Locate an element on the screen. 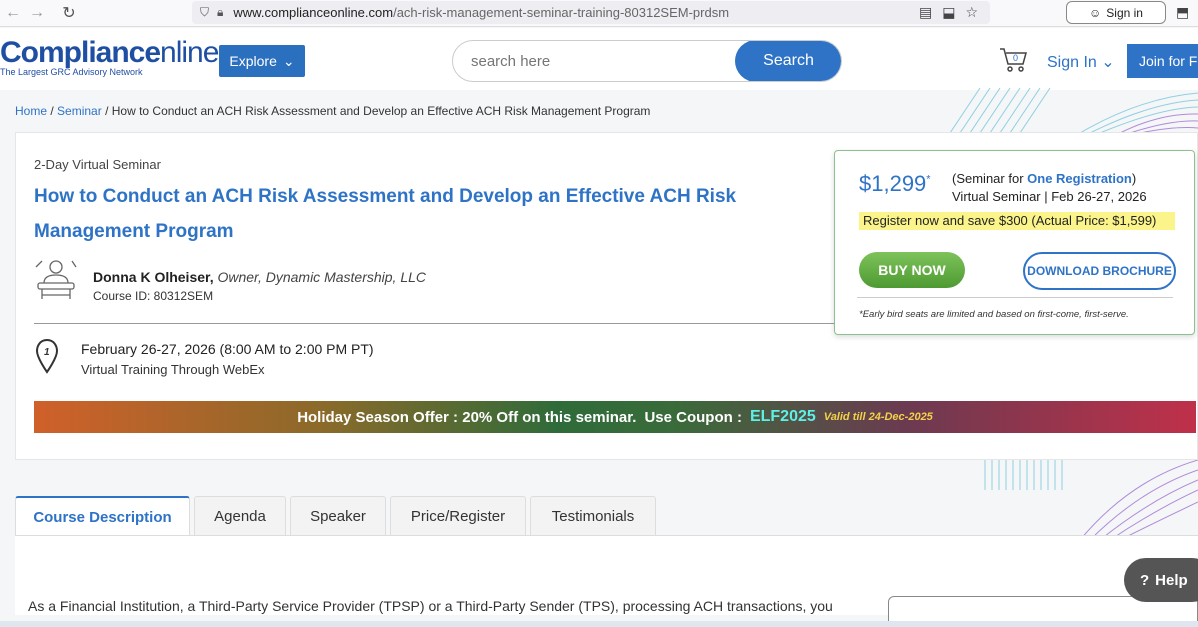 Image resolution: width=1198 pixels, height=627 pixels. search-button: Search is located at coordinates (788, 61).